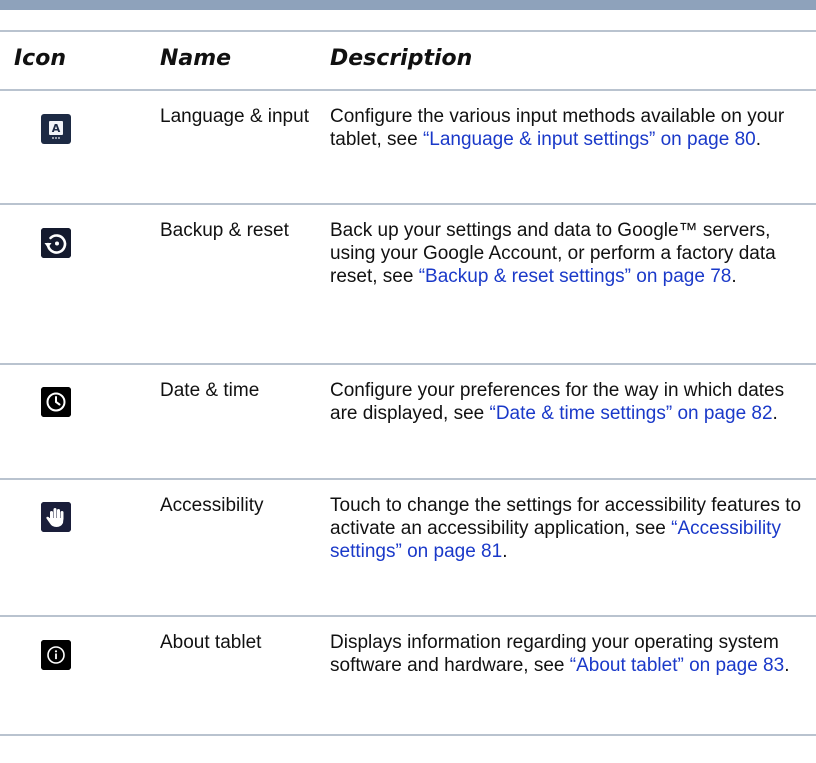  Describe the element at coordinates (408, 5) in the screenshot. I see `top-color-bar` at that location.